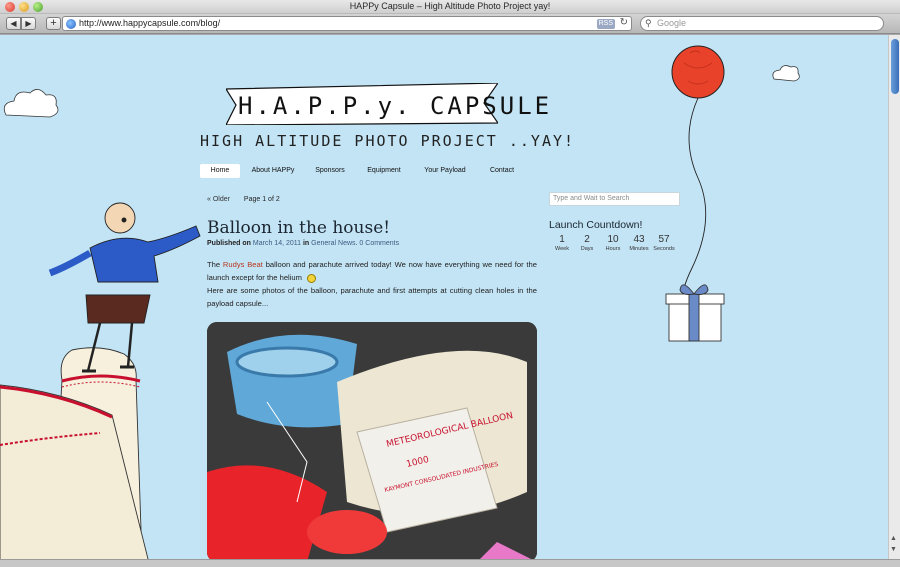 This screenshot has width=900, height=567. I want to click on post-text: The, so click(214, 264).